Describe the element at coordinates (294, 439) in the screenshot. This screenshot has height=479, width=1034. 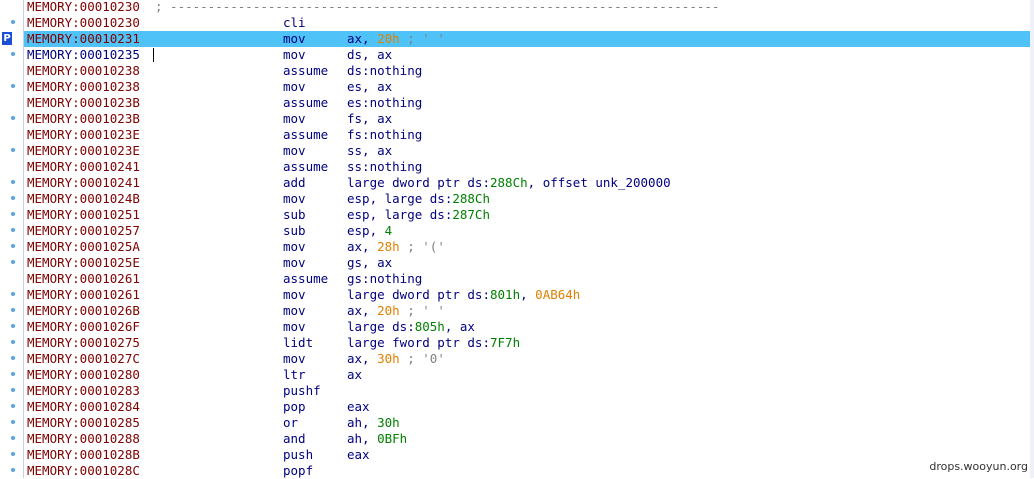
I see `row-mnemonic: and` at that location.